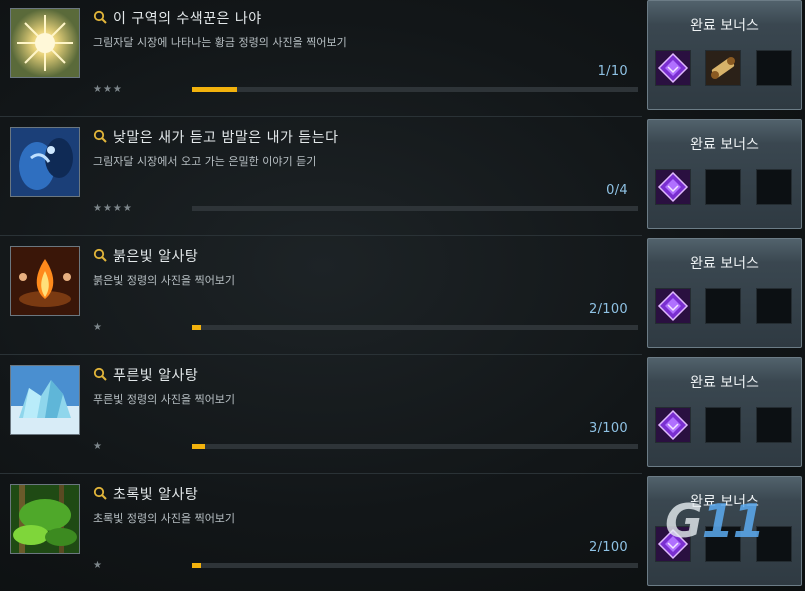 The width and height of the screenshot is (805, 591). What do you see at coordinates (617, 190) in the screenshot?
I see `quest-progress-count: 0/4` at bounding box center [617, 190].